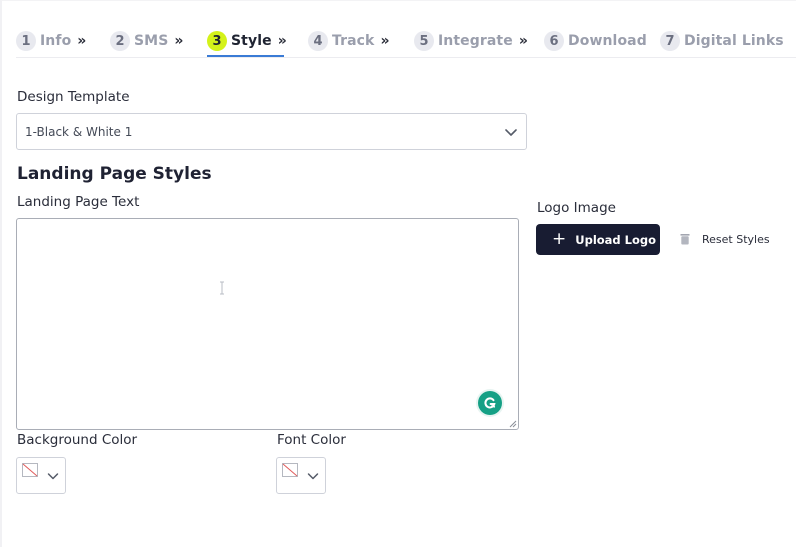  What do you see at coordinates (576, 208) in the screenshot?
I see `logo-image-label: Logo Image` at bounding box center [576, 208].